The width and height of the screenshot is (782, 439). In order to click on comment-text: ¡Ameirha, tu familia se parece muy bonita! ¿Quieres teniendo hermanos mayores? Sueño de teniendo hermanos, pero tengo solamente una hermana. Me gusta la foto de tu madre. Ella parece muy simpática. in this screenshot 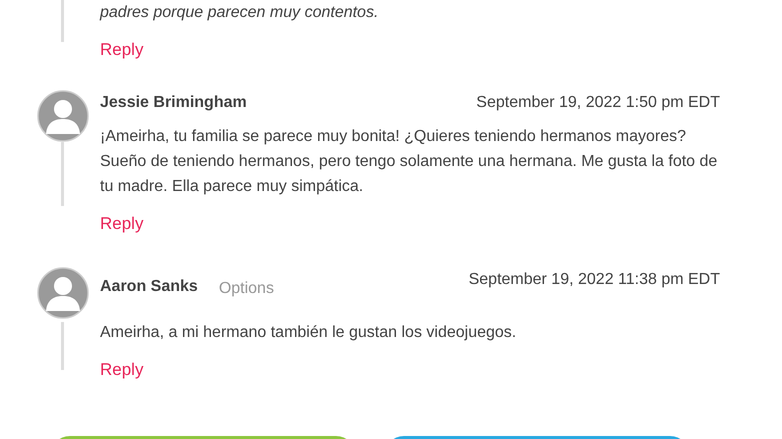, I will do `click(409, 162)`.